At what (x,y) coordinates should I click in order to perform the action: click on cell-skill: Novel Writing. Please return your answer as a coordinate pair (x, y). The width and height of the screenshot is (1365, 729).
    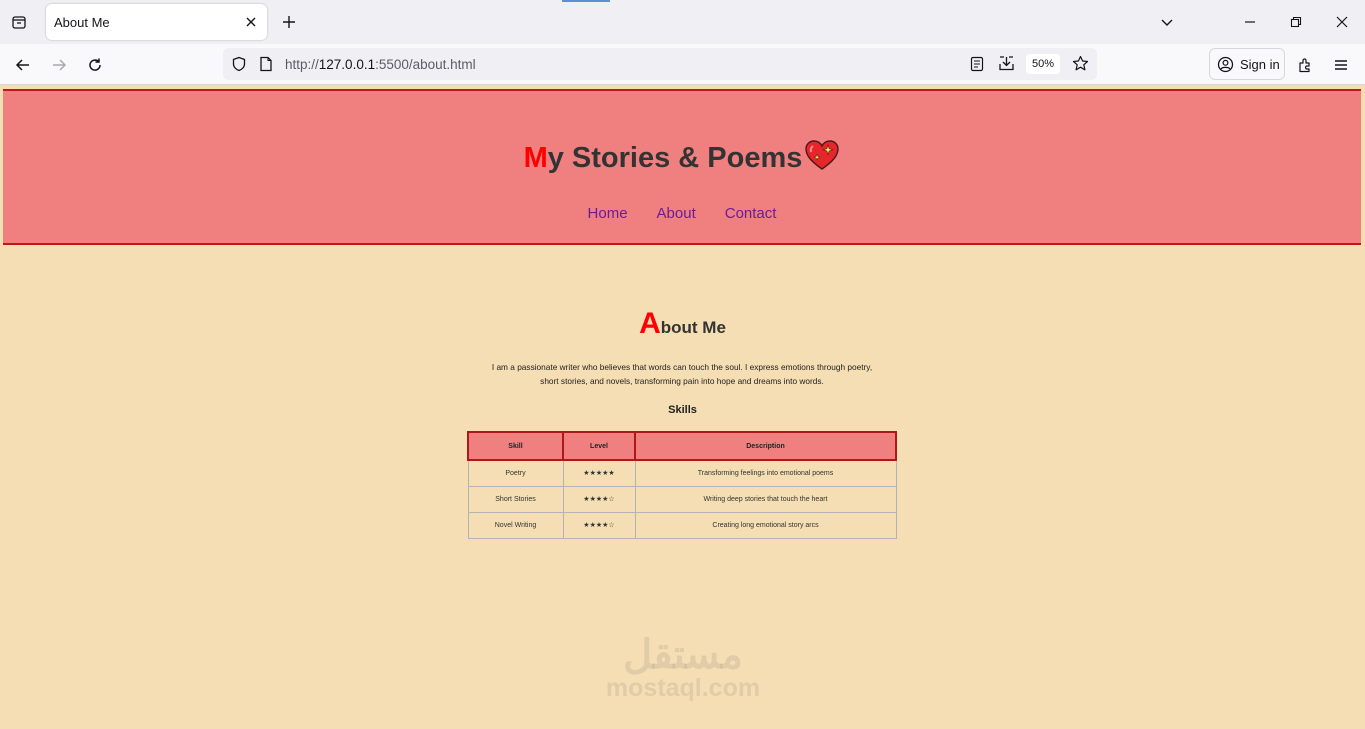
    Looking at the image, I should click on (515, 525).